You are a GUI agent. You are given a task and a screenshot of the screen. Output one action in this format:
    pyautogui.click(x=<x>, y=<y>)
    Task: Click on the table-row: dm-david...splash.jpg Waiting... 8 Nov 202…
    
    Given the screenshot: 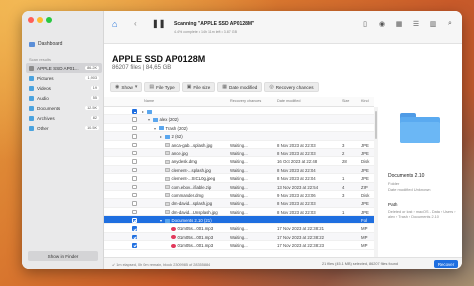 What is the action you would take?
    pyautogui.click(x=239, y=203)
    